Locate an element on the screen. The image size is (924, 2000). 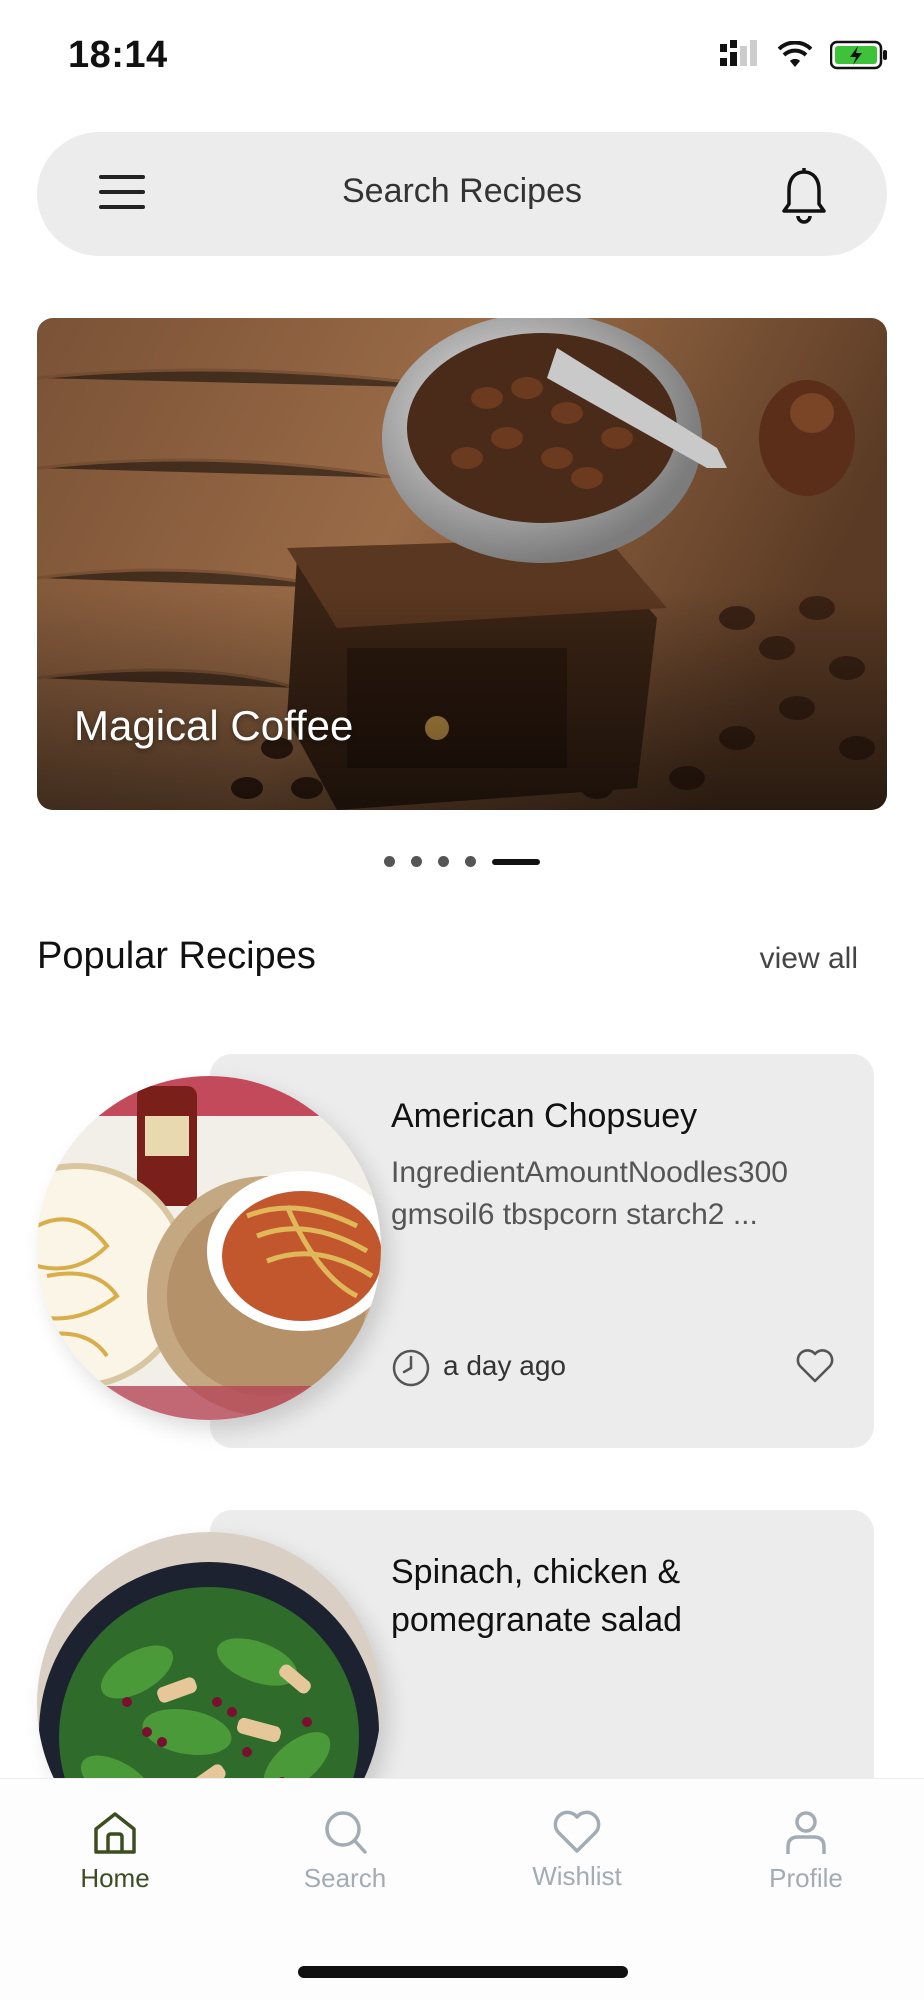
section-title: Popular Recipes is located at coordinates (176, 956).